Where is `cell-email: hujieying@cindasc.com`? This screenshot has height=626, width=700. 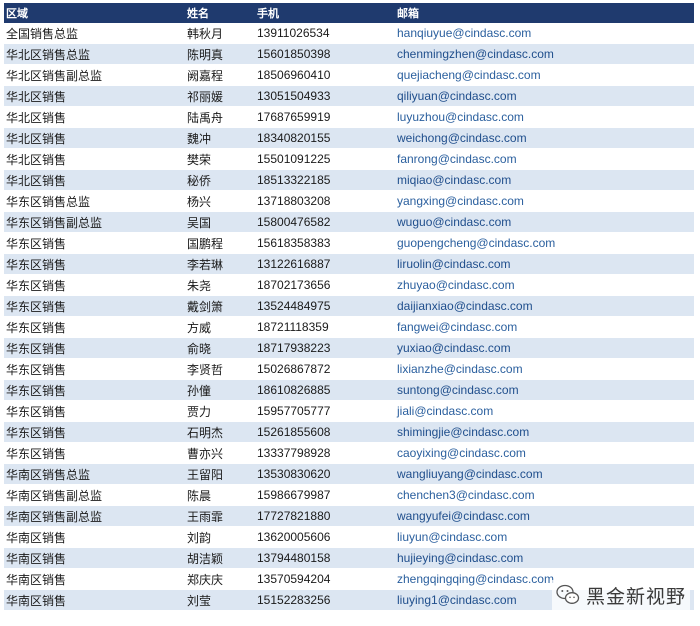 cell-email: hujieying@cindasc.com is located at coordinates (544, 558).